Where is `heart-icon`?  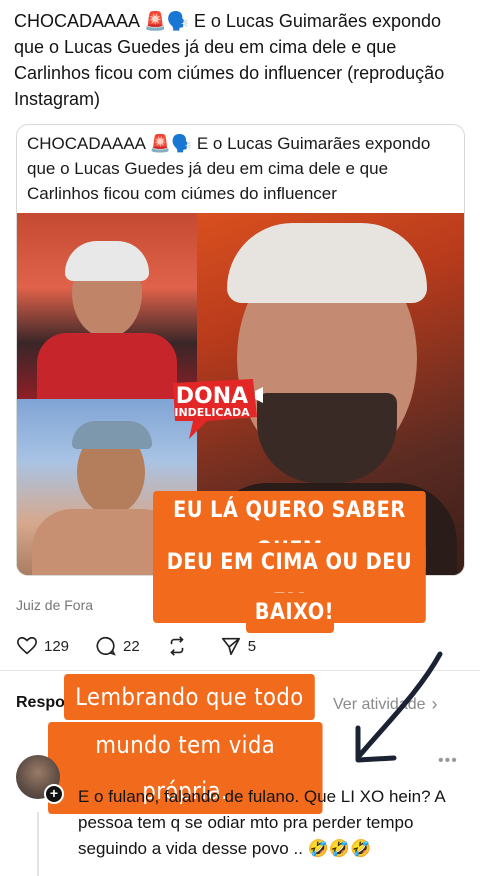
heart-icon is located at coordinates (27, 645).